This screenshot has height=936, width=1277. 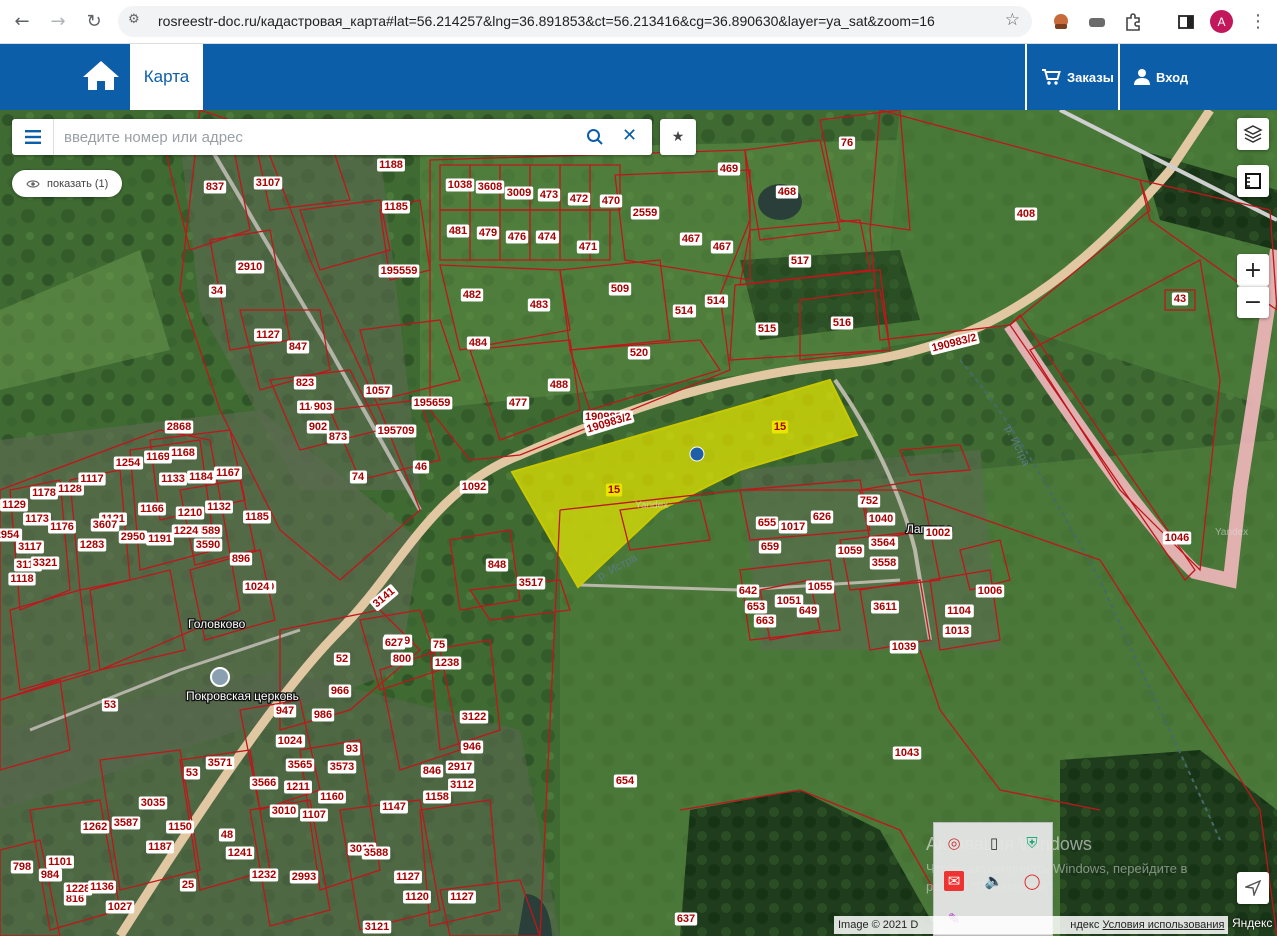 What do you see at coordinates (58, 22) in the screenshot?
I see `forward-icon: →` at bounding box center [58, 22].